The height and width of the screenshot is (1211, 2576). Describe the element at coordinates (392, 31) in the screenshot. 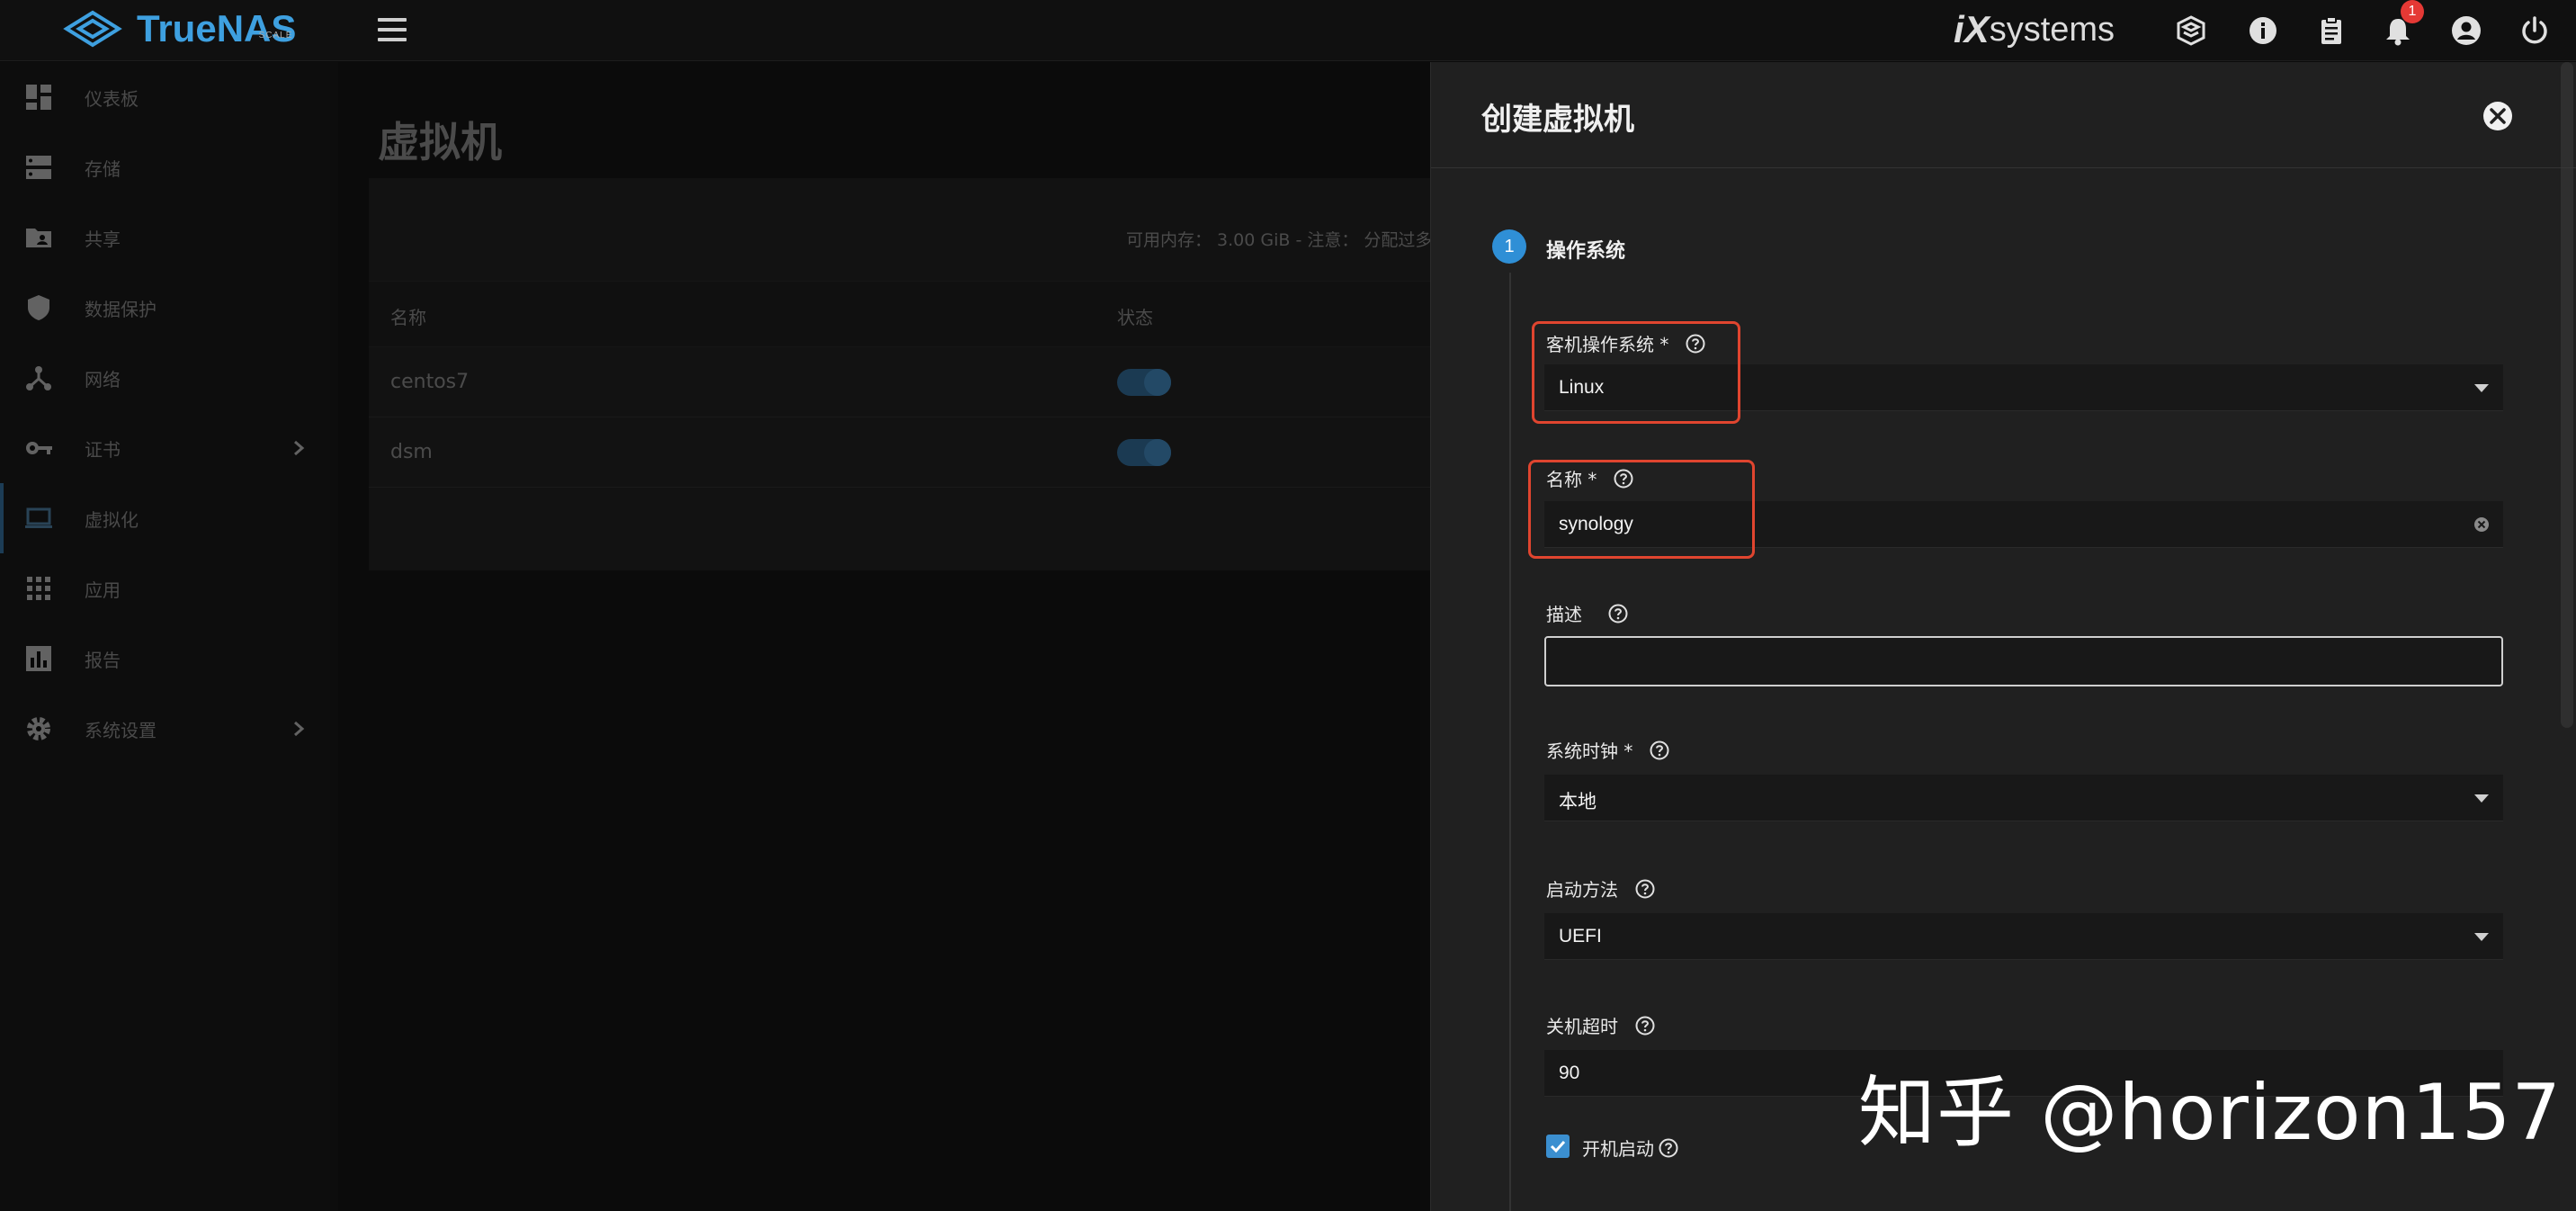

I see `menu-toggle-icon` at that location.